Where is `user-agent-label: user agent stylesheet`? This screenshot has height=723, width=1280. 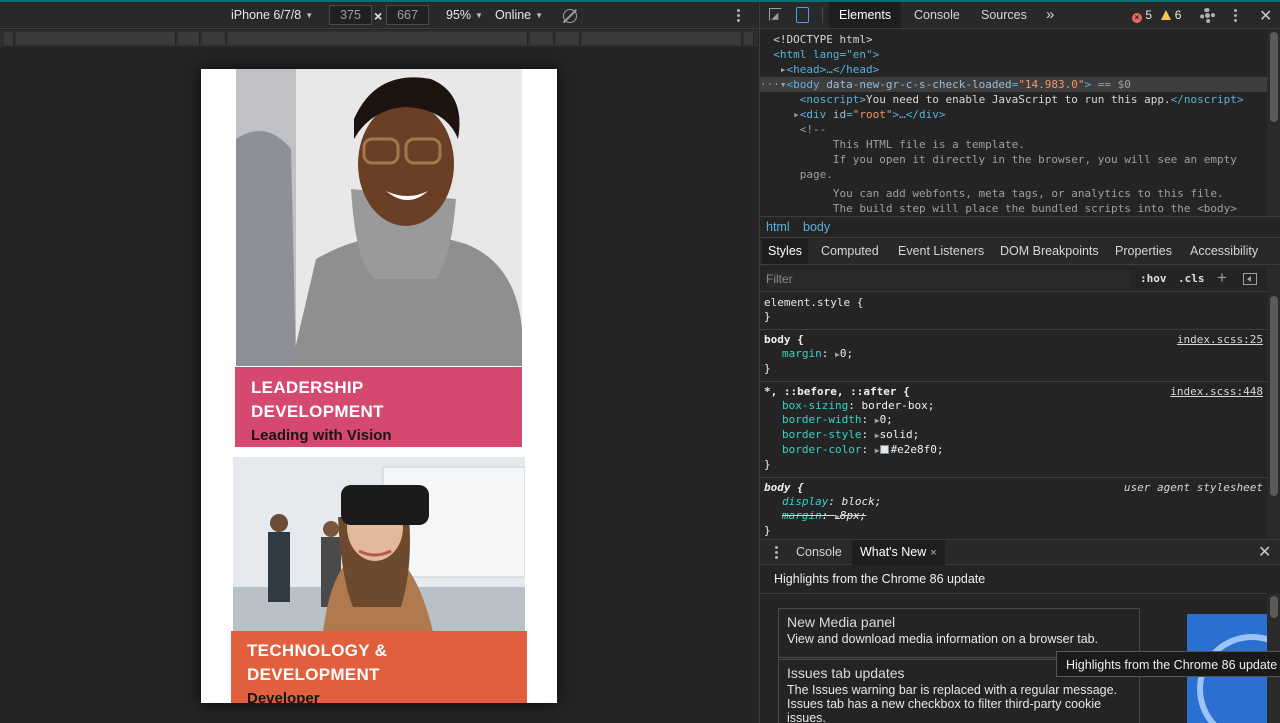 user-agent-label: user agent stylesheet is located at coordinates (1193, 487).